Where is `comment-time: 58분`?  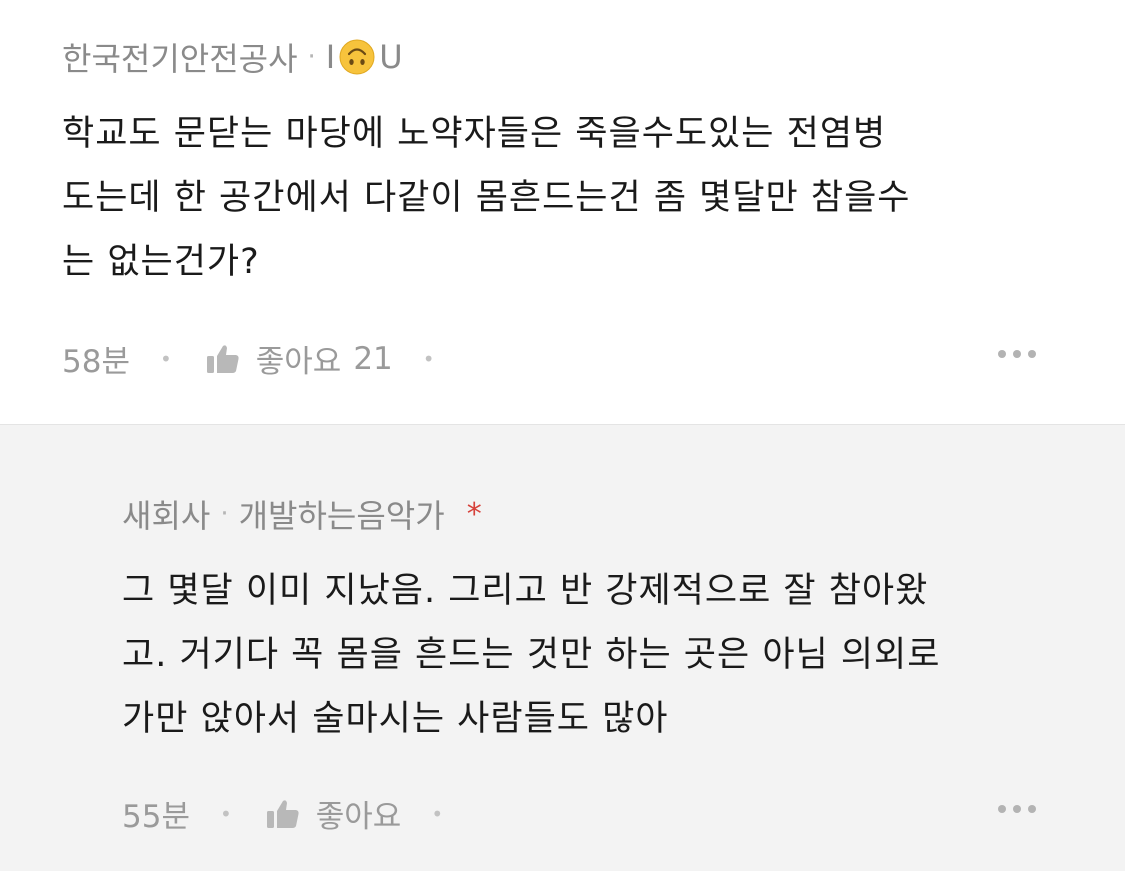 comment-time: 58분 is located at coordinates (96, 362).